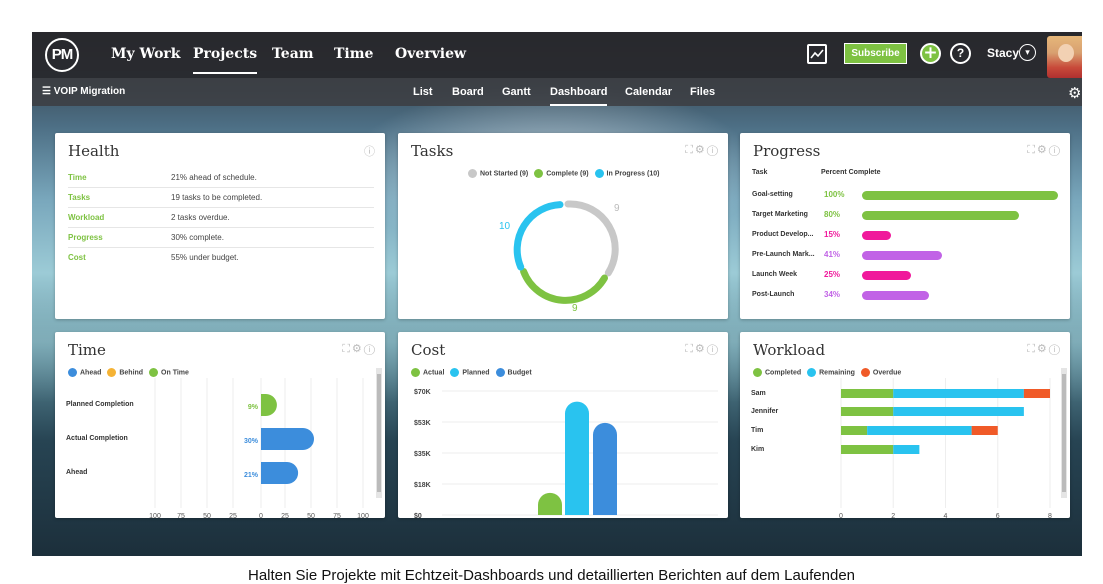 This screenshot has height=584, width=1103. What do you see at coordinates (1050, 515) in the screenshot?
I see `x-tick-label: 8` at bounding box center [1050, 515].